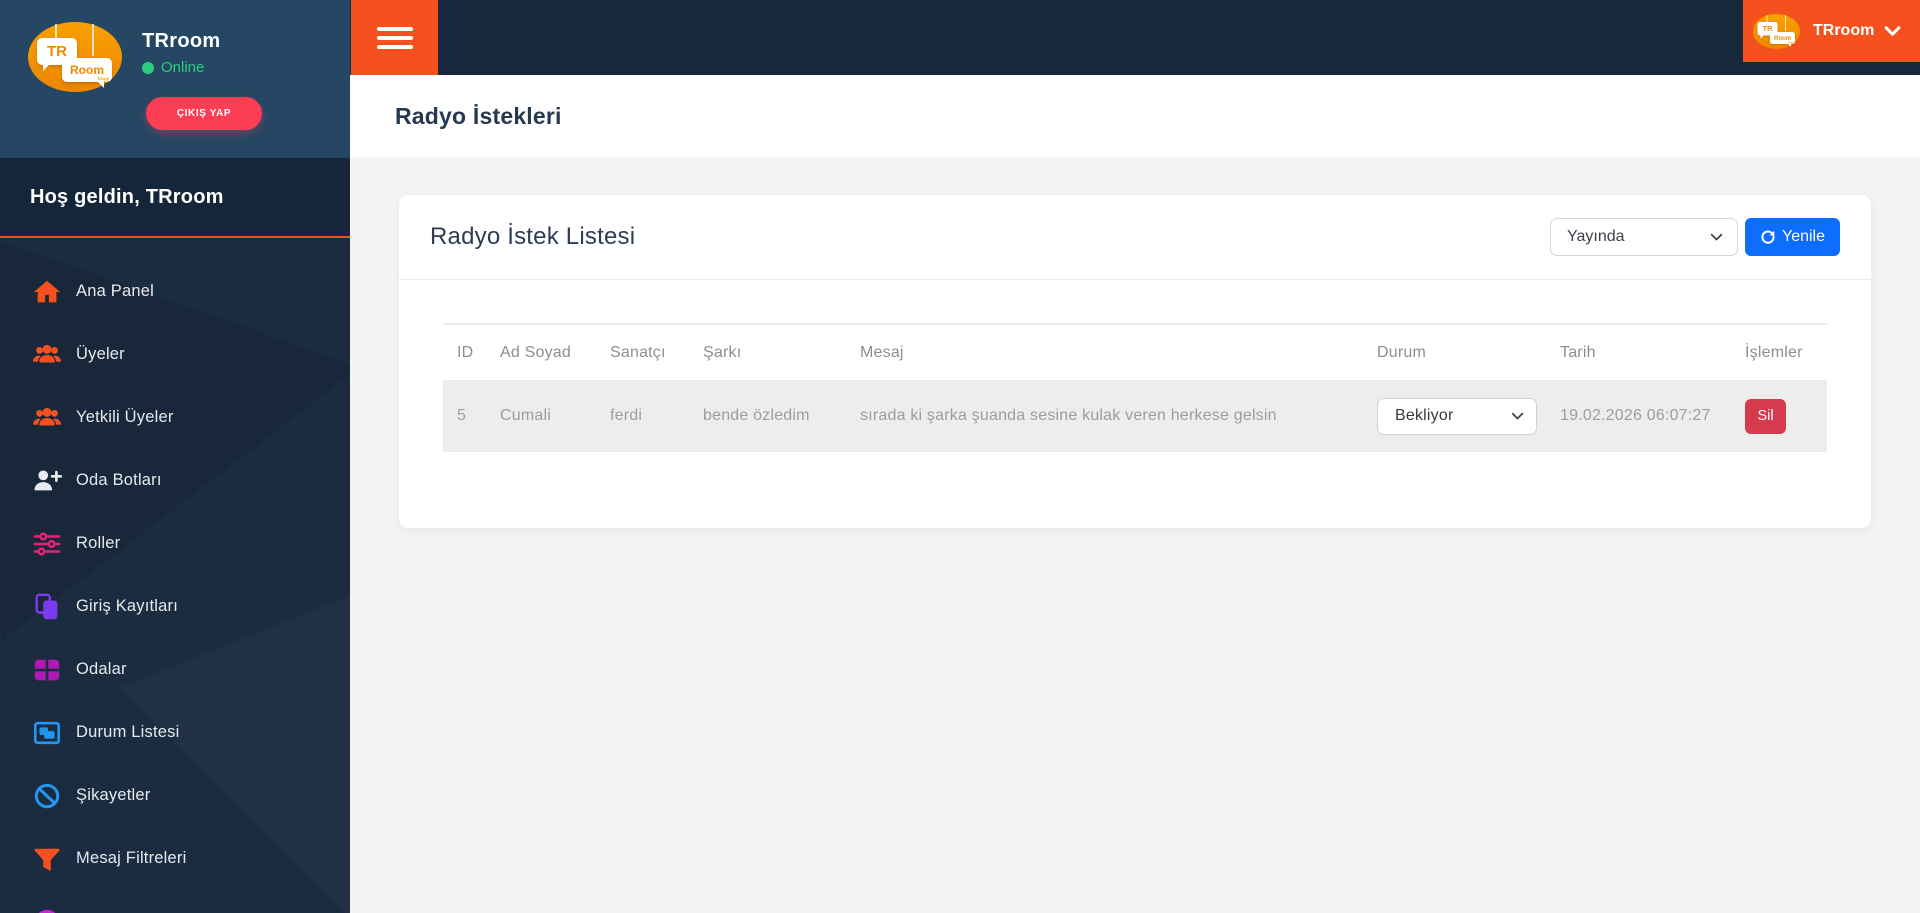  I want to click on filter-icon, so click(47, 859).